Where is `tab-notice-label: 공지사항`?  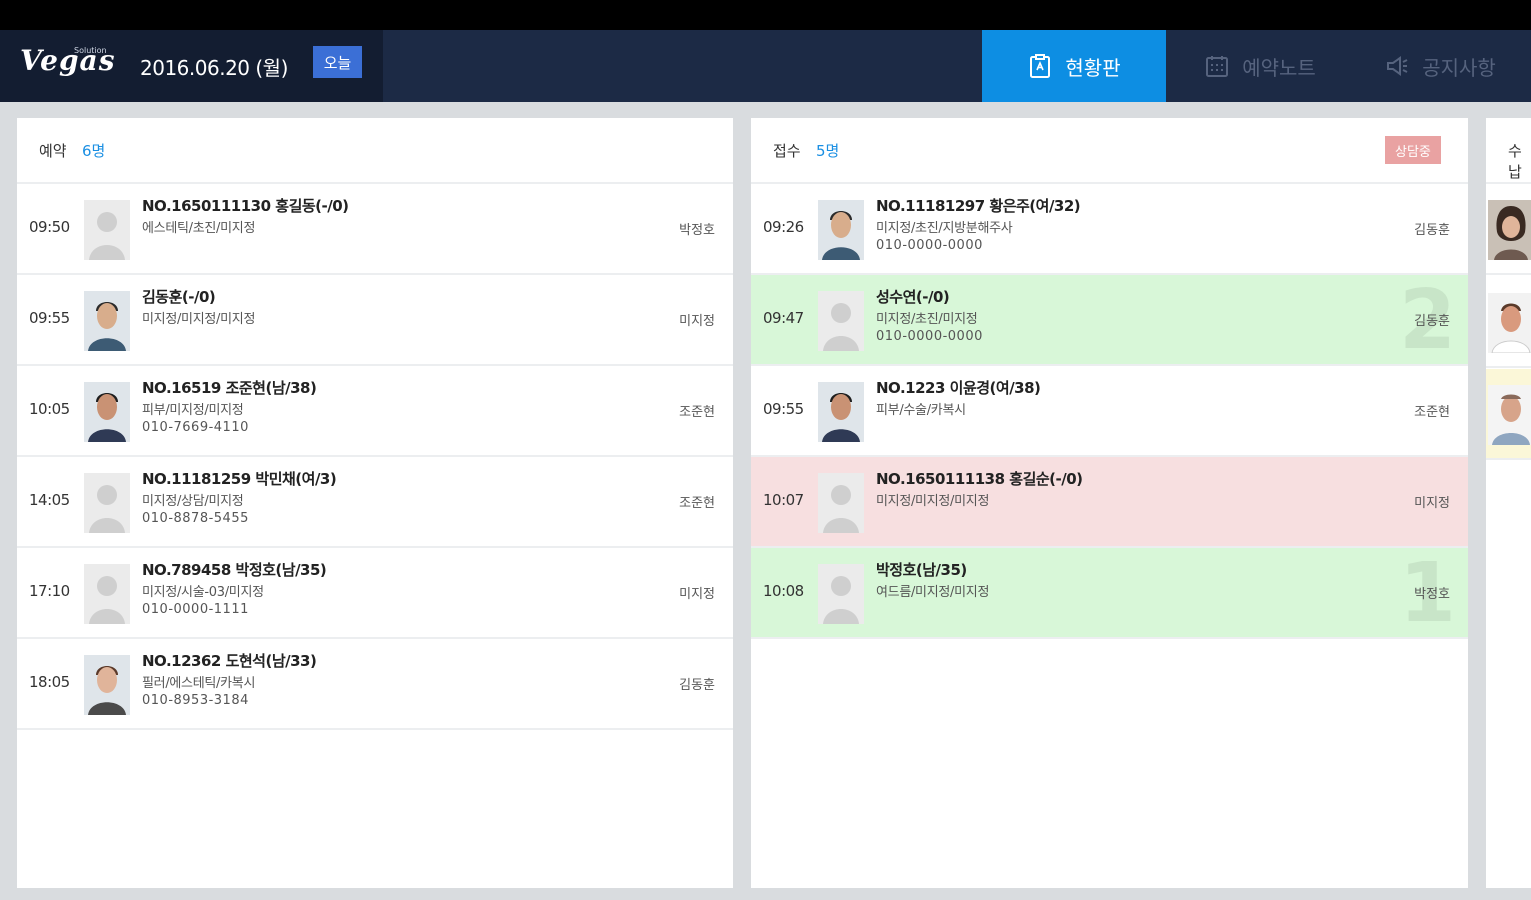 tab-notice-label: 공지사항 is located at coordinates (1459, 67).